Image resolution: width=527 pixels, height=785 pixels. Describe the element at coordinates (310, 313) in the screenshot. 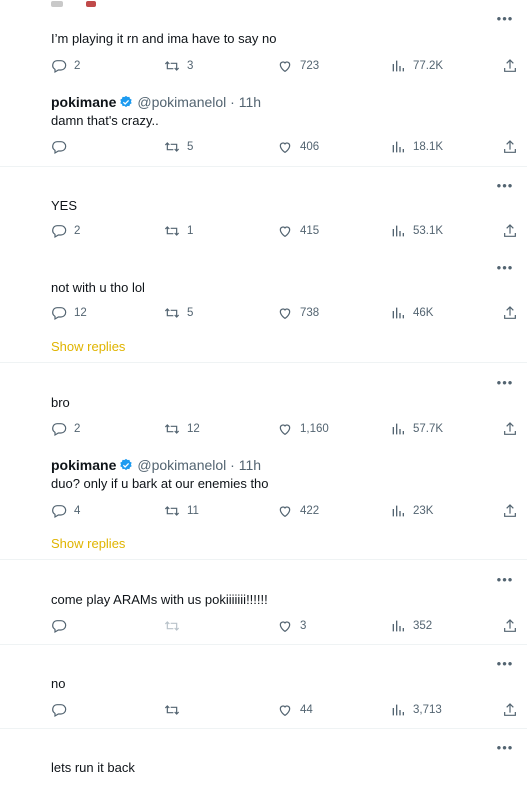

I see `like-count: 738` at that location.